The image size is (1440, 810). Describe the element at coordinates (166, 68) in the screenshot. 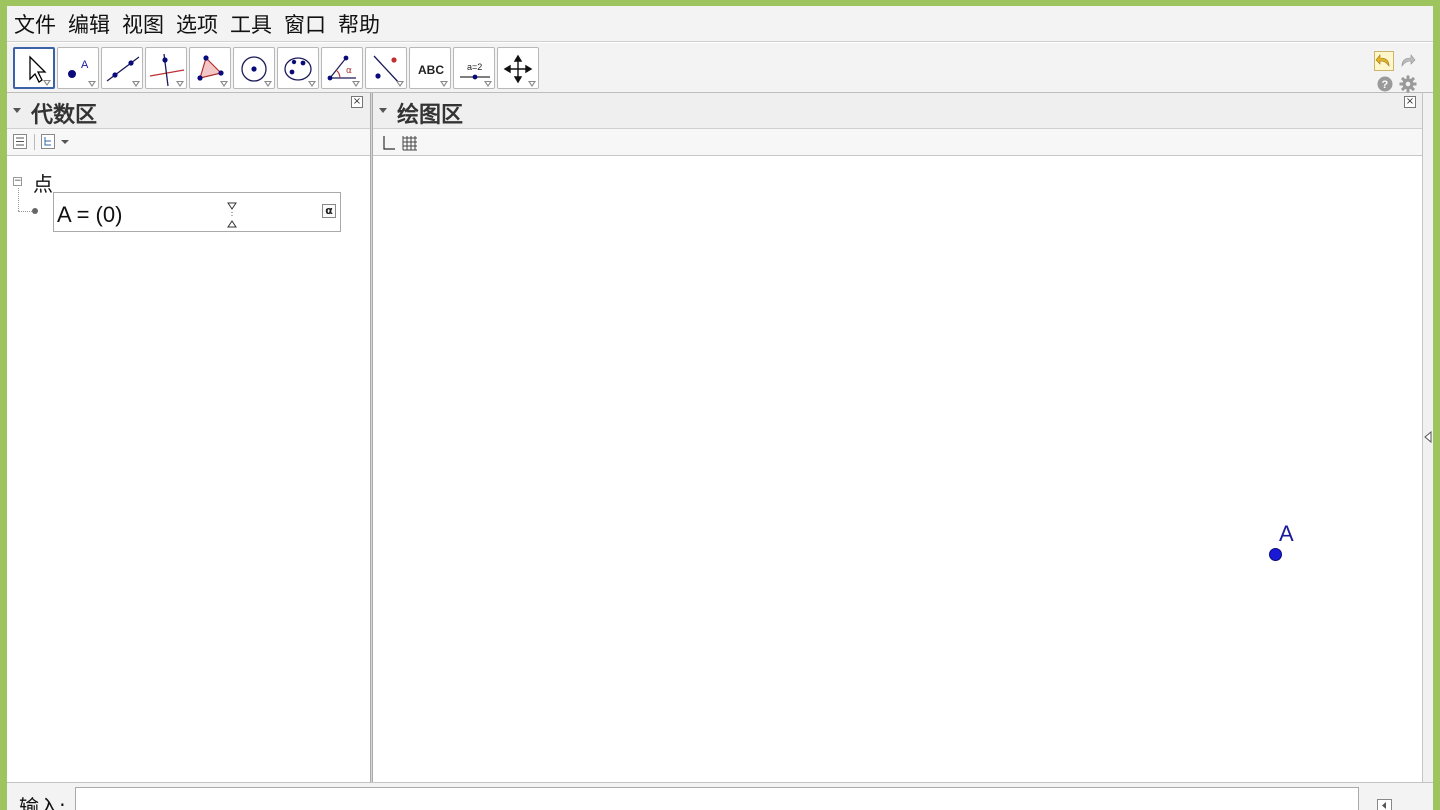

I see `perpendicular-line-tool-button` at that location.